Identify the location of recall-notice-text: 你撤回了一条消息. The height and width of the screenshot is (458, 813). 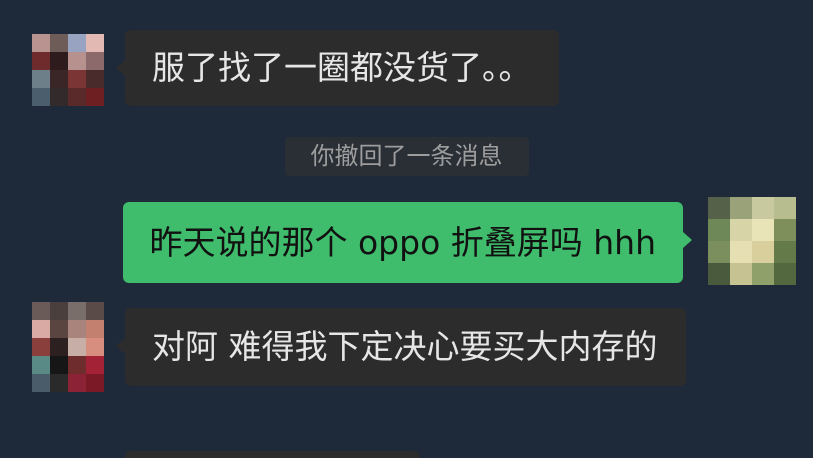
(406, 156).